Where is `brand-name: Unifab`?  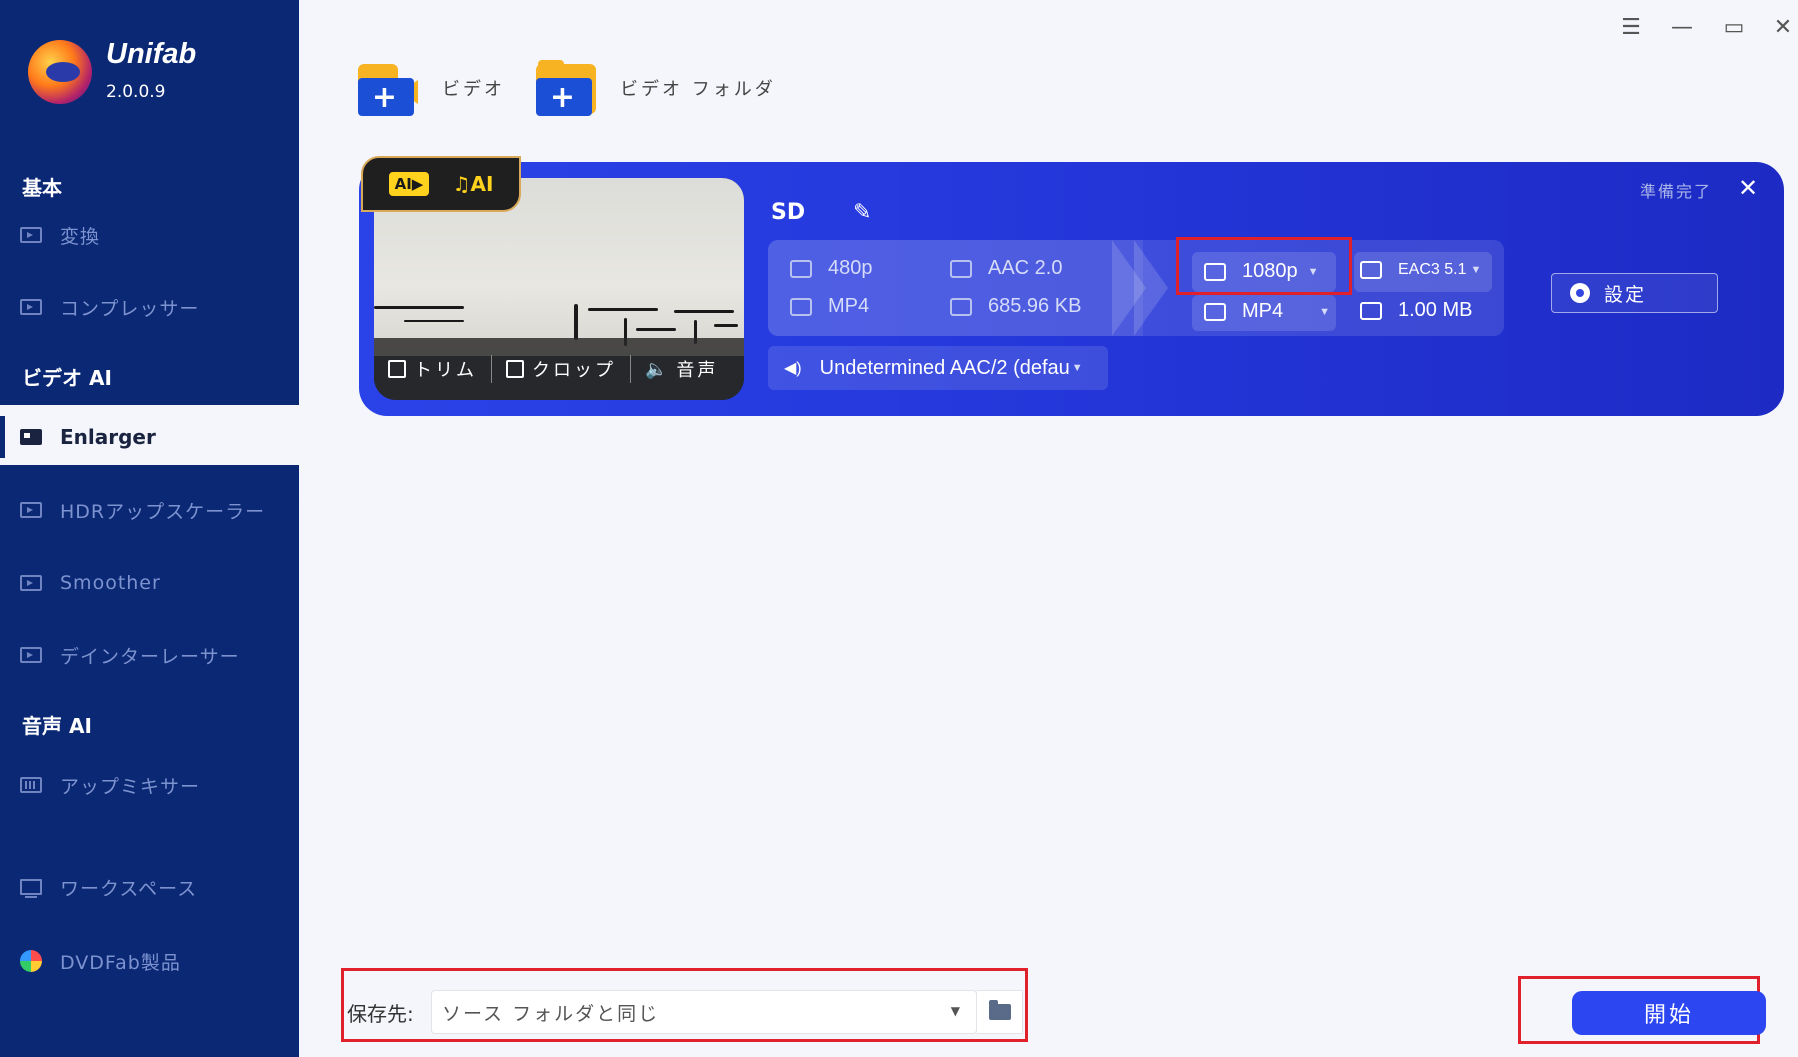 brand-name: Unifab is located at coordinates (151, 54).